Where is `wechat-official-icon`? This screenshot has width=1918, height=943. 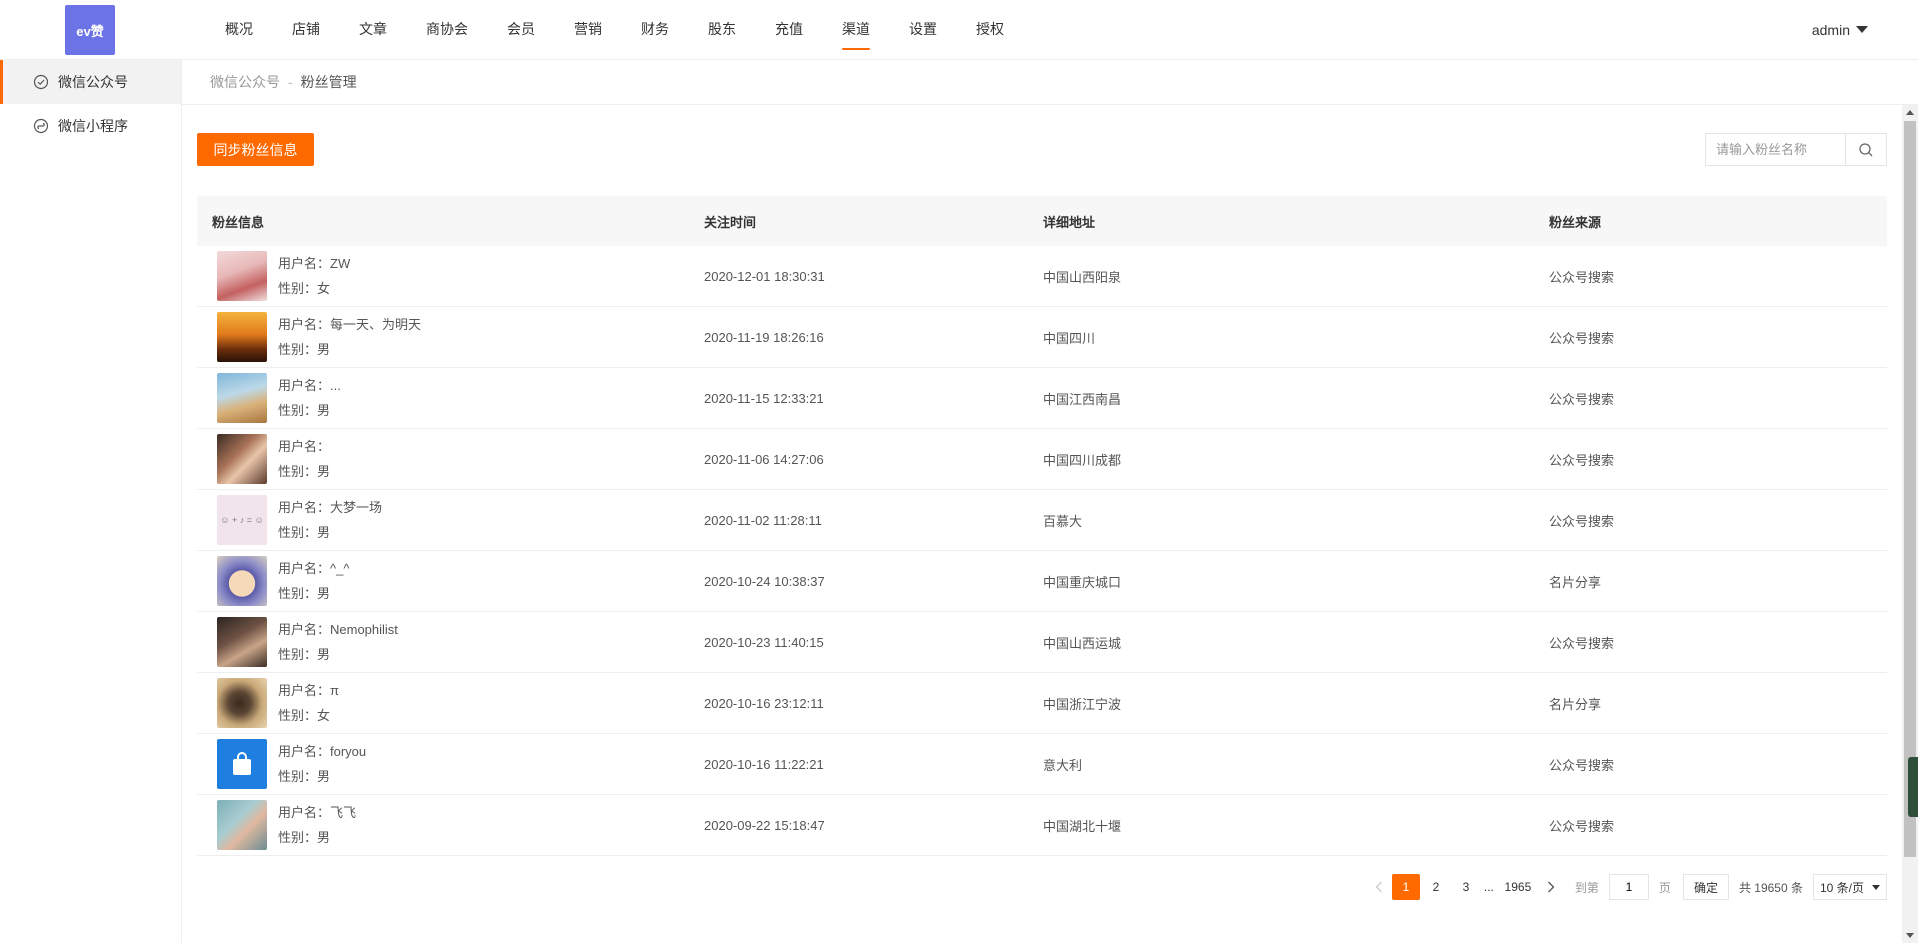
wechat-official-icon is located at coordinates (41, 82).